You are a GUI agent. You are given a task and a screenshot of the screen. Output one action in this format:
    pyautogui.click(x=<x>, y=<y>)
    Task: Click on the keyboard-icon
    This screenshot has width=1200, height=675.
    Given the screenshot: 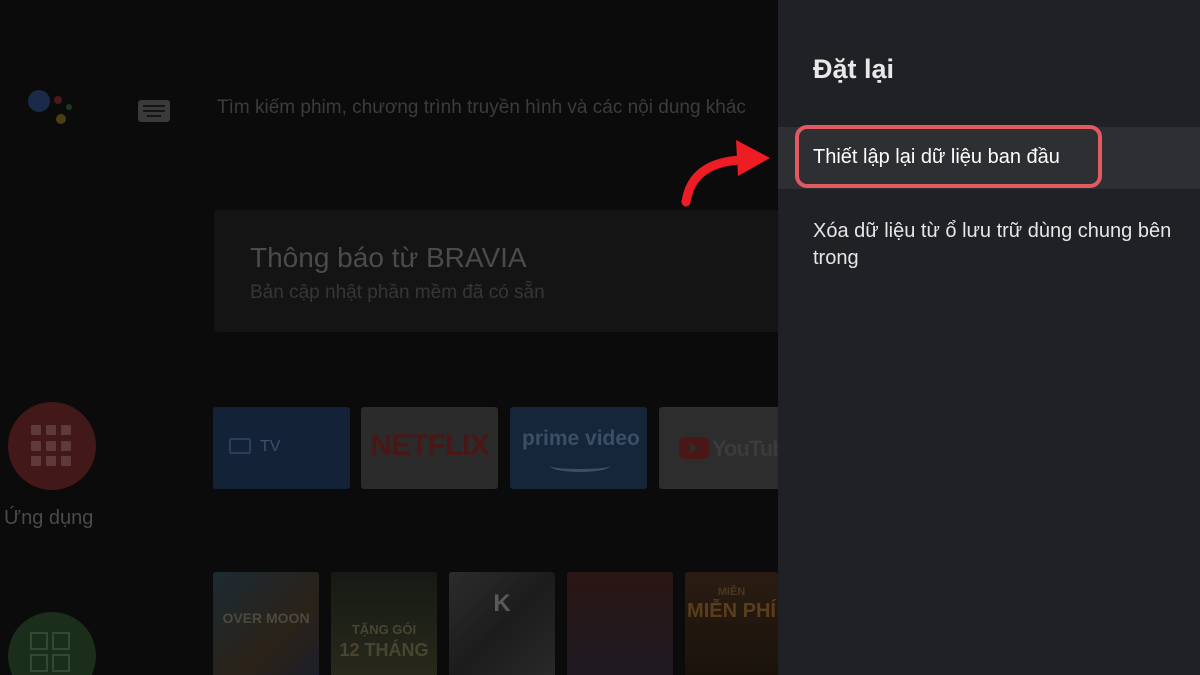 What is the action you would take?
    pyautogui.click(x=154, y=111)
    